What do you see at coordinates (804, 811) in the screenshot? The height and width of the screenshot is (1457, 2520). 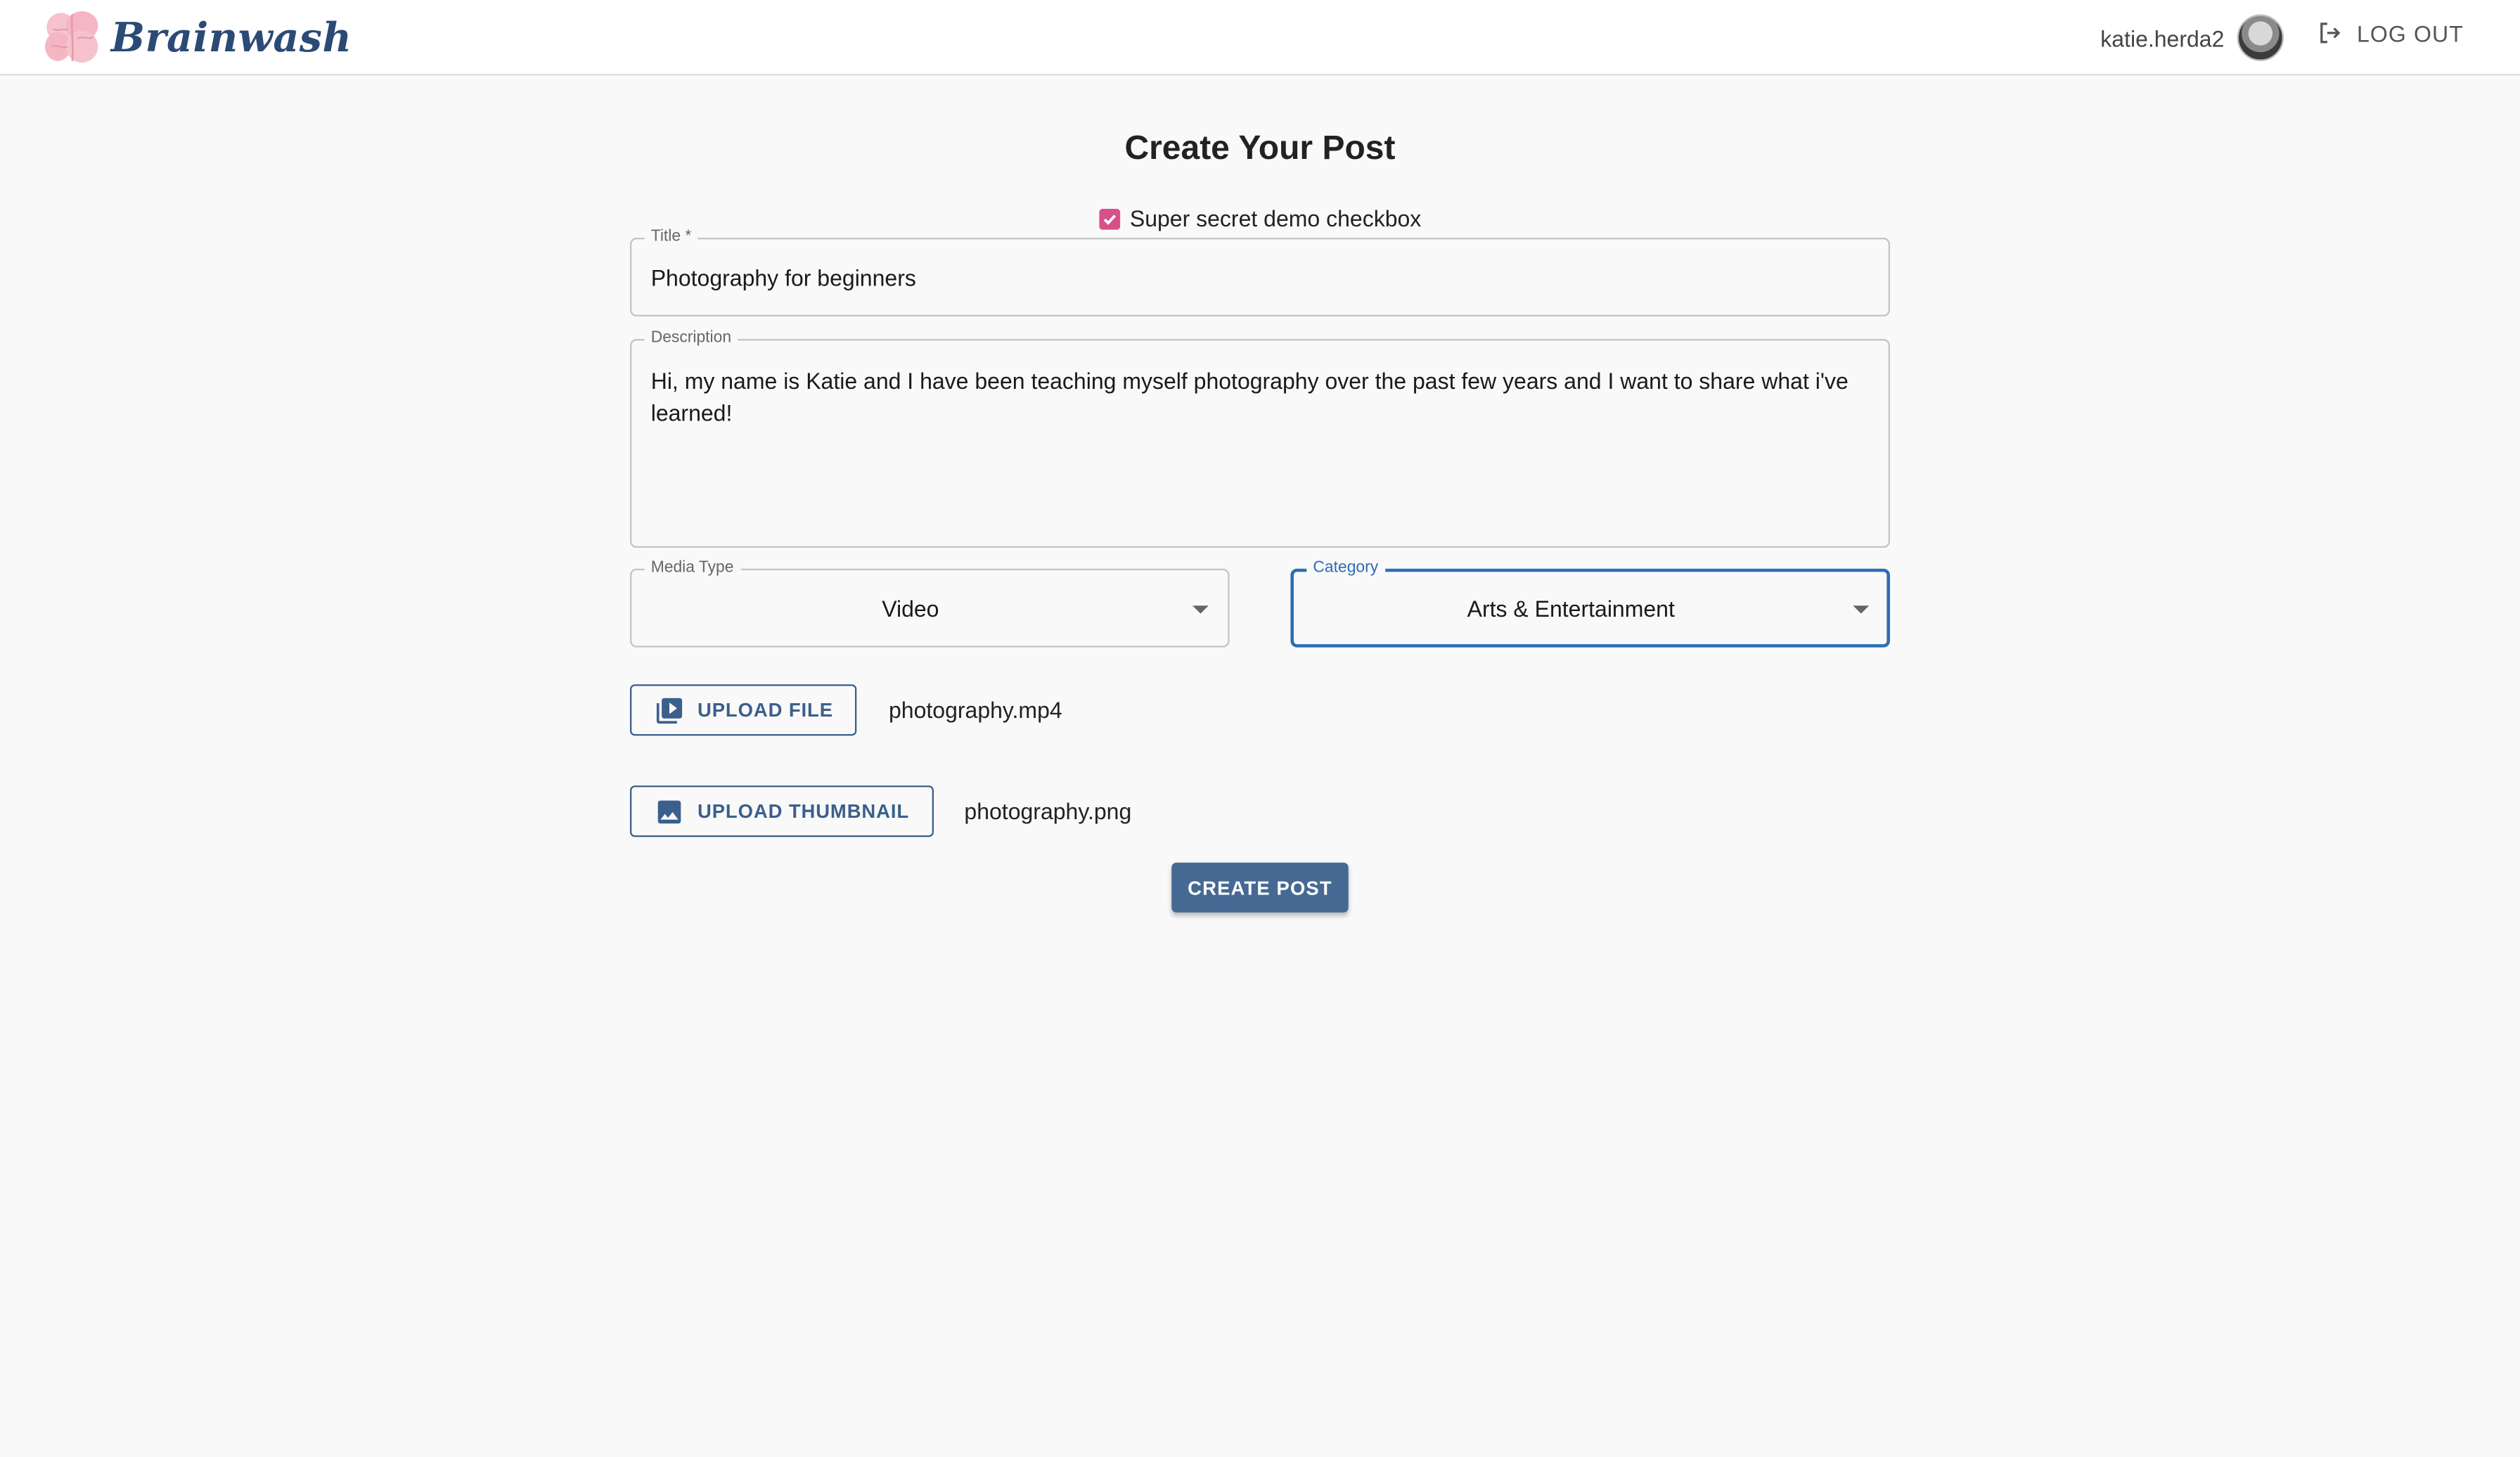 I see `upload-thumbnail-label: UPLOAD THUMBNAIL` at bounding box center [804, 811].